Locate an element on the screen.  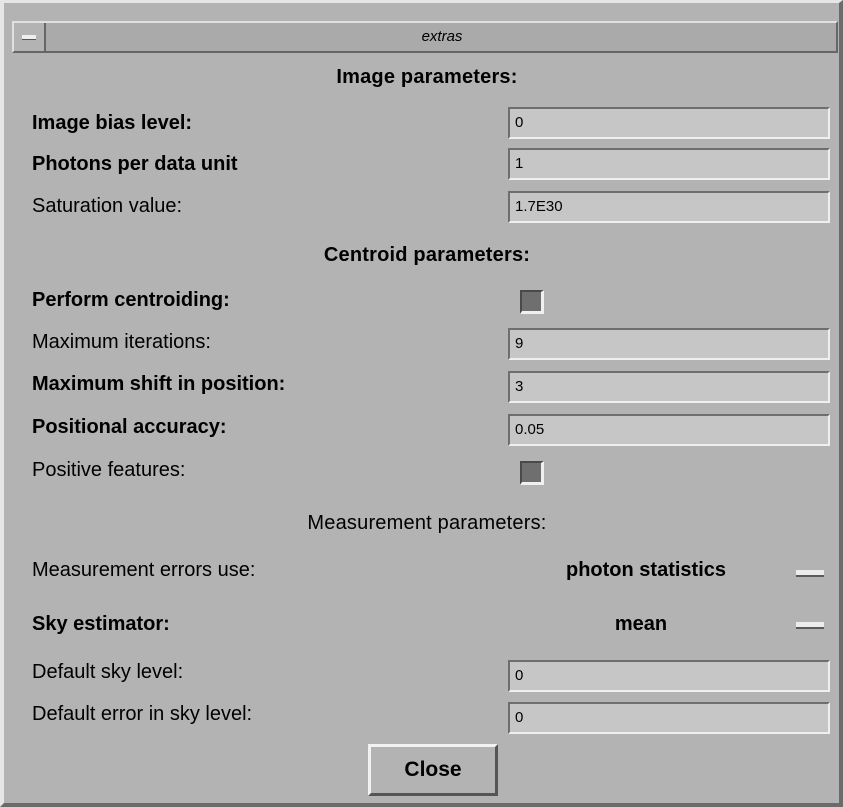
max-shift-field: 3 is located at coordinates (669, 387).